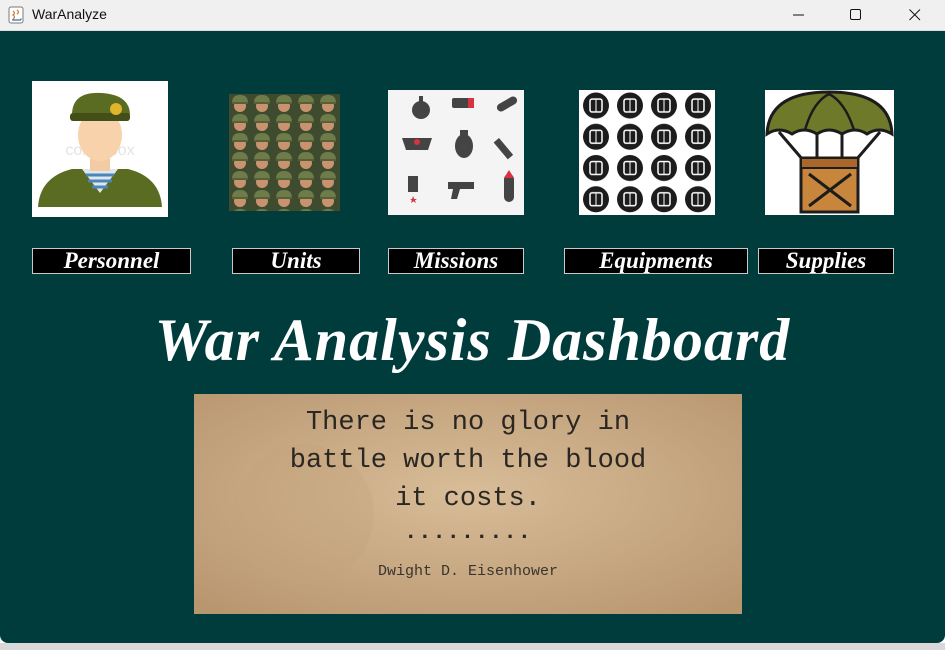 This screenshot has height=650, width=945. I want to click on dashboard-title: War Analysis Dashboard, so click(472, 340).